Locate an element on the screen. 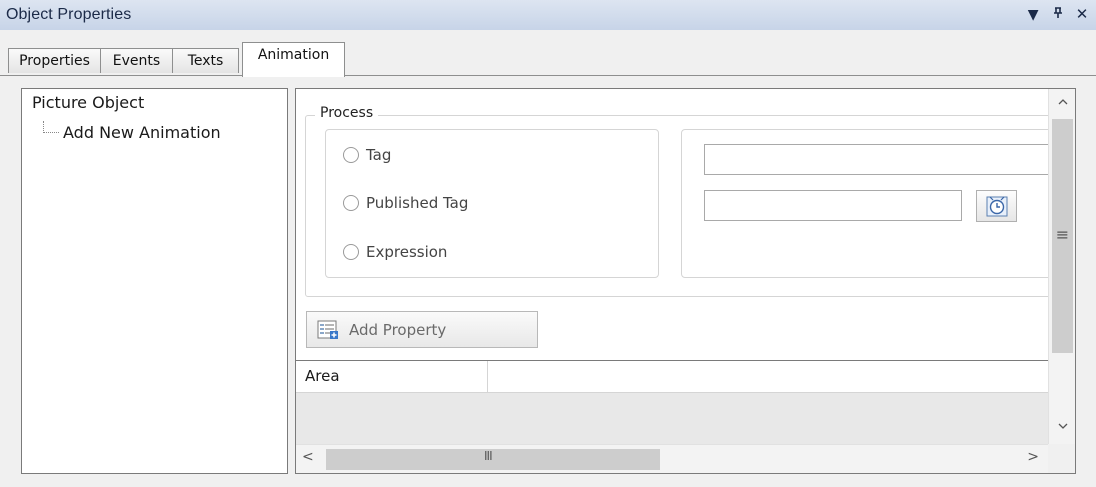 The image size is (1096, 487). tab-texts: Texts is located at coordinates (205, 60).